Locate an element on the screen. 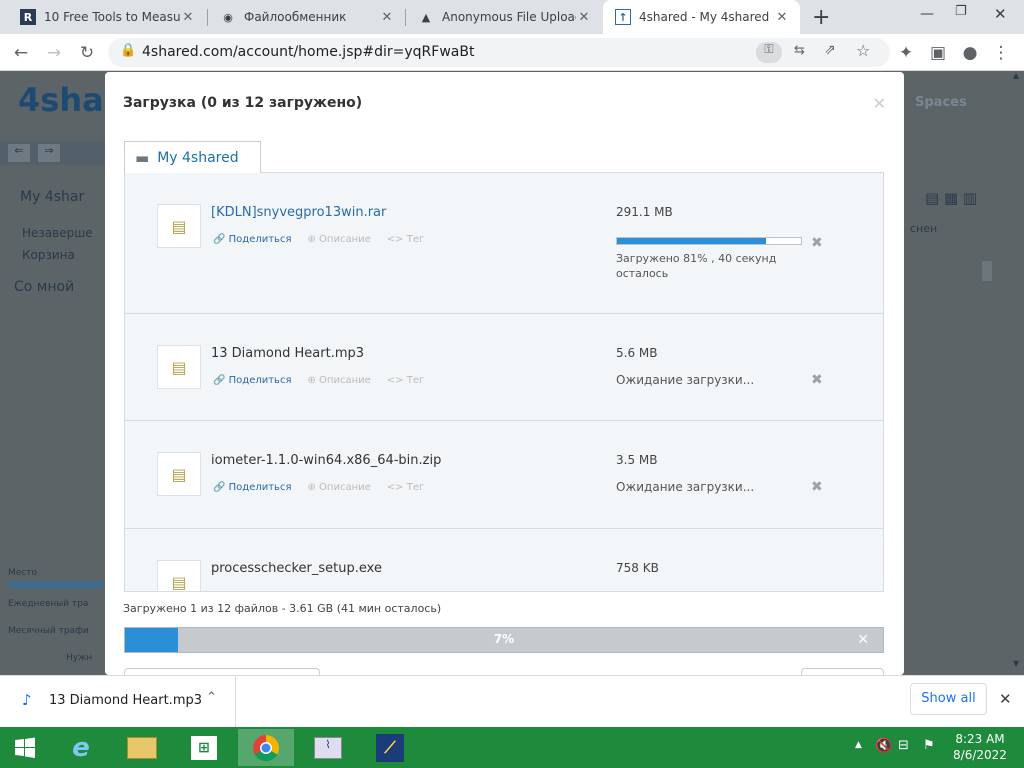  link-icon: 🔗 is located at coordinates (219, 239).